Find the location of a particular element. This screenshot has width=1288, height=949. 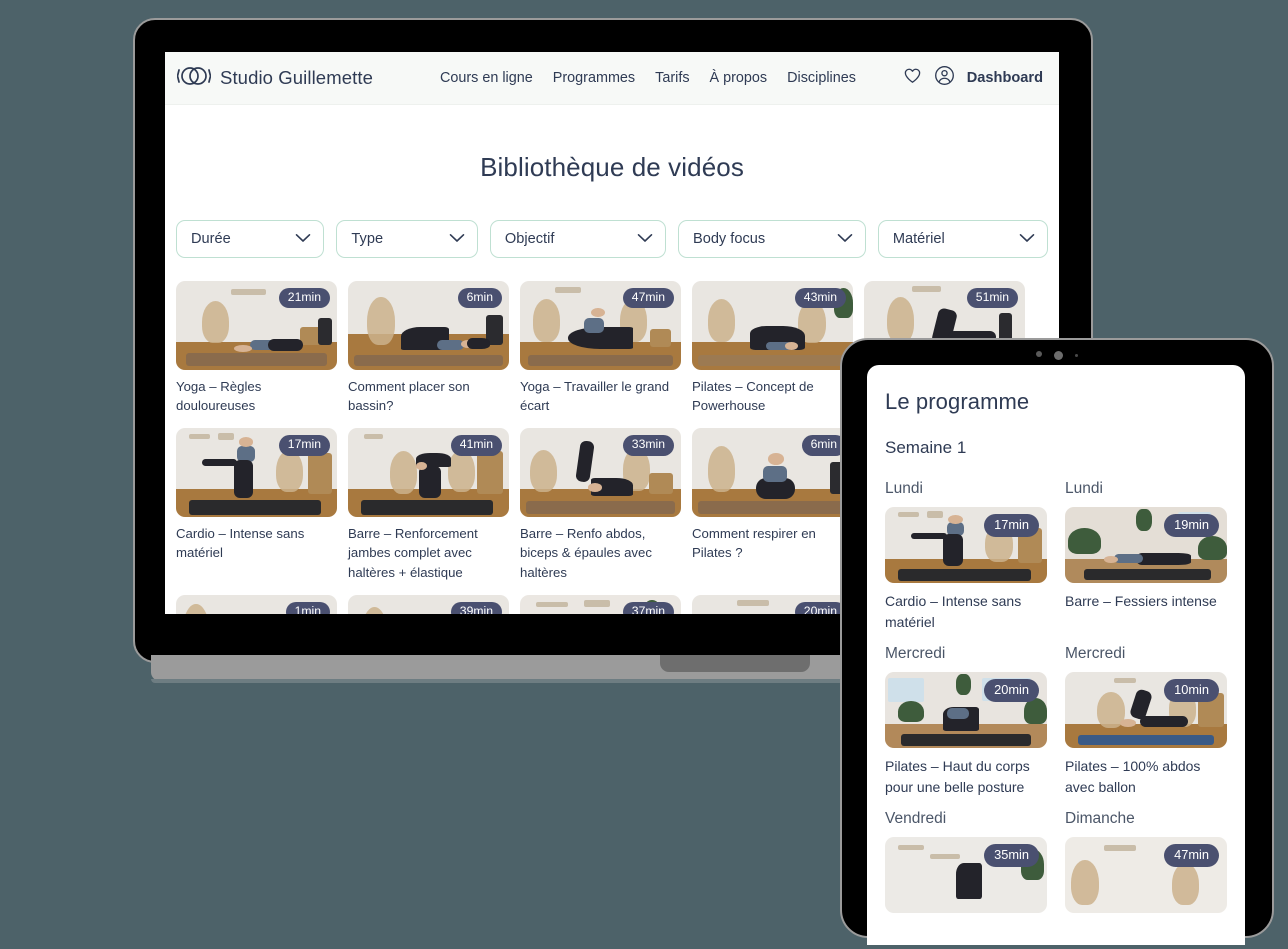

video-card: 43min Pilates – Concept de Powerhouse is located at coordinates (772, 348).